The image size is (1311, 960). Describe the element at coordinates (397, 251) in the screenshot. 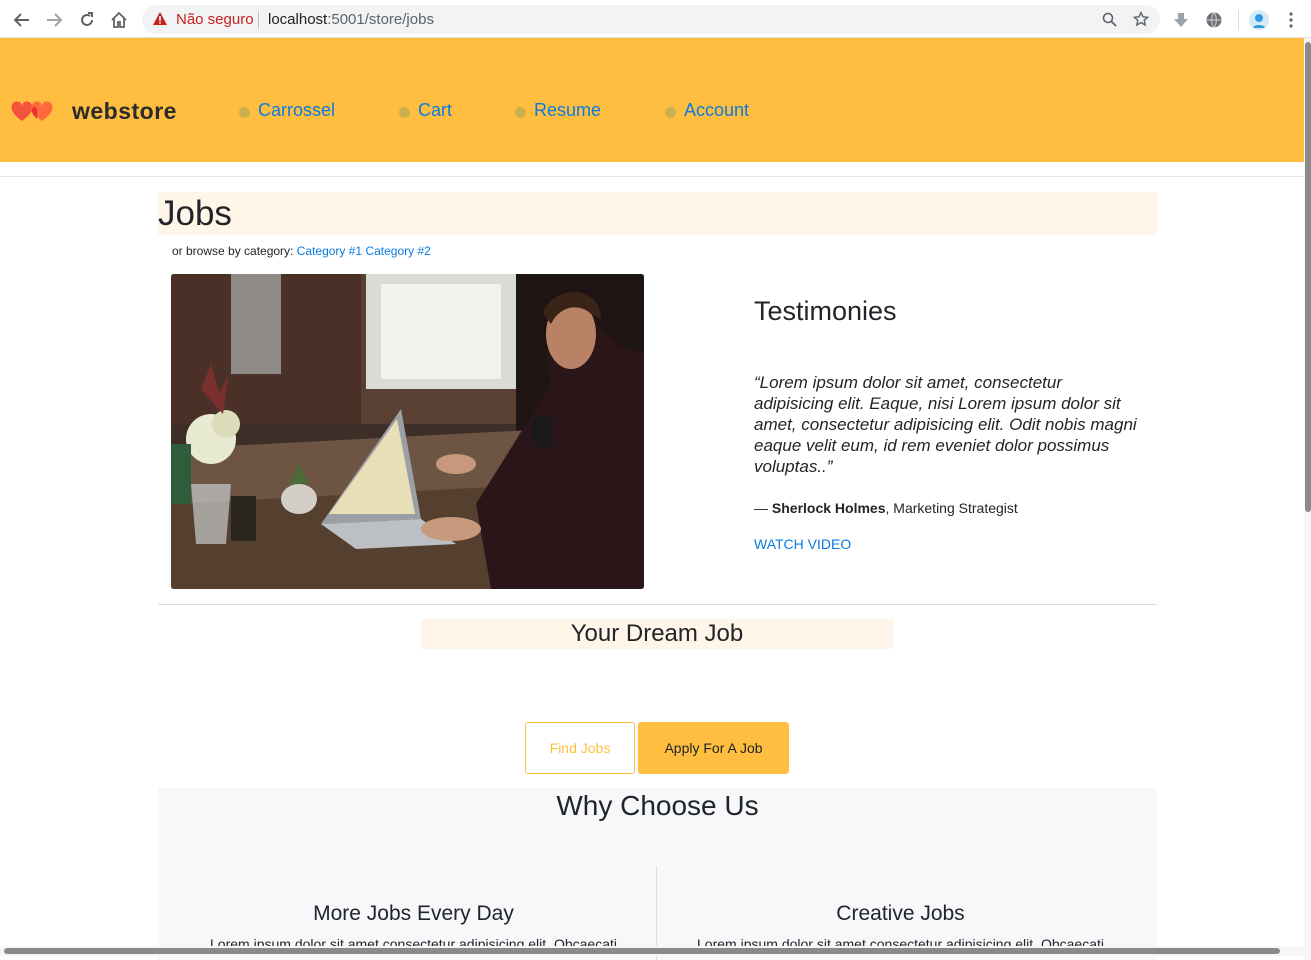

I see `category-link-2: Category #2` at that location.